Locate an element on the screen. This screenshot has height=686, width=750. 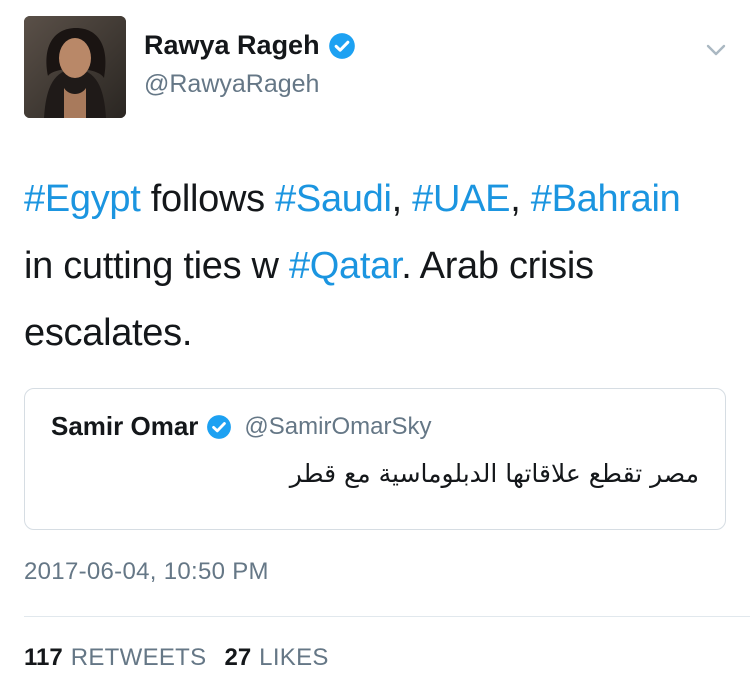
tweet-stats: 117 RETWEETS 27 LIKES is located at coordinates (176, 658).